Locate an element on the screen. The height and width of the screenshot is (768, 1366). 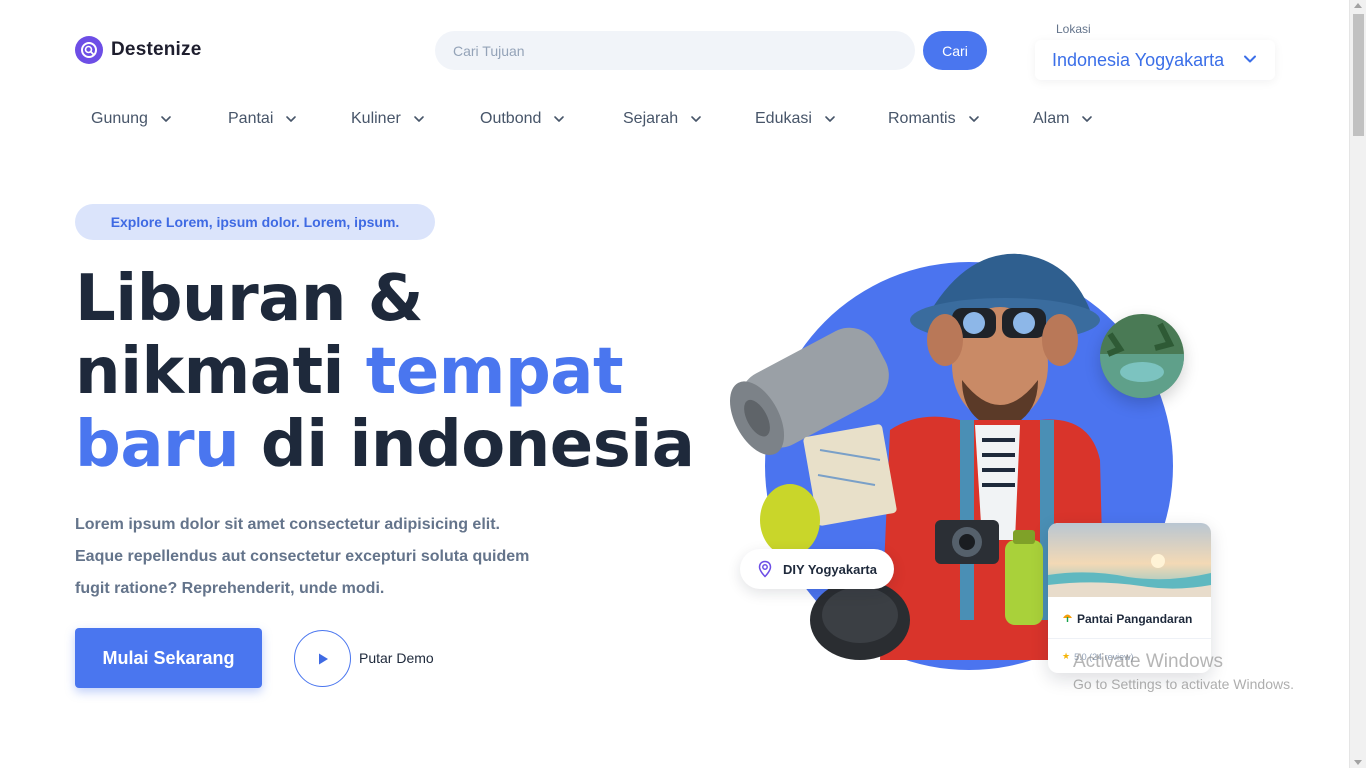
category-label: Outbond is located at coordinates (511, 118).